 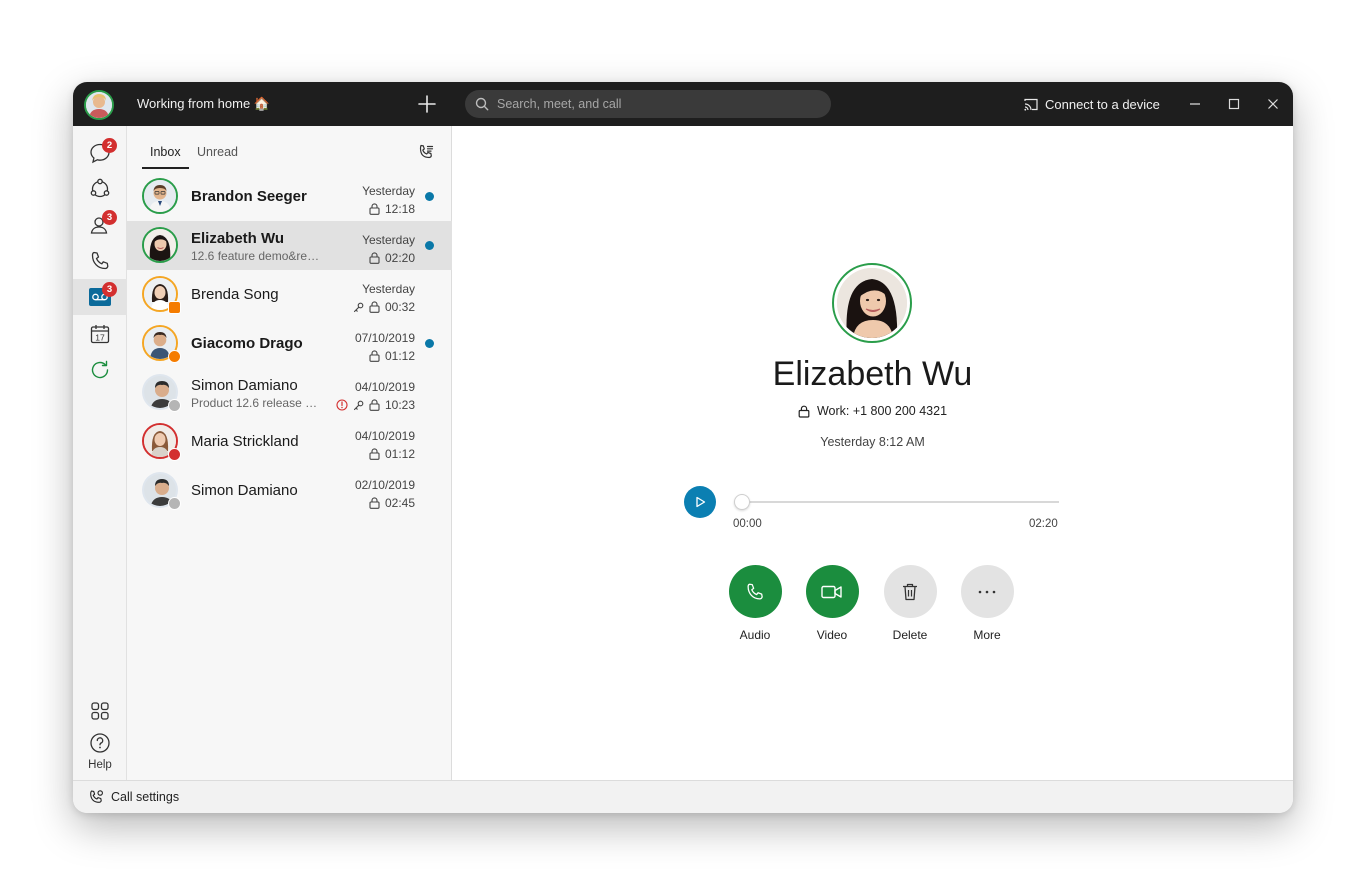 I want to click on duration-text: 00:32, so click(x=399, y=307).